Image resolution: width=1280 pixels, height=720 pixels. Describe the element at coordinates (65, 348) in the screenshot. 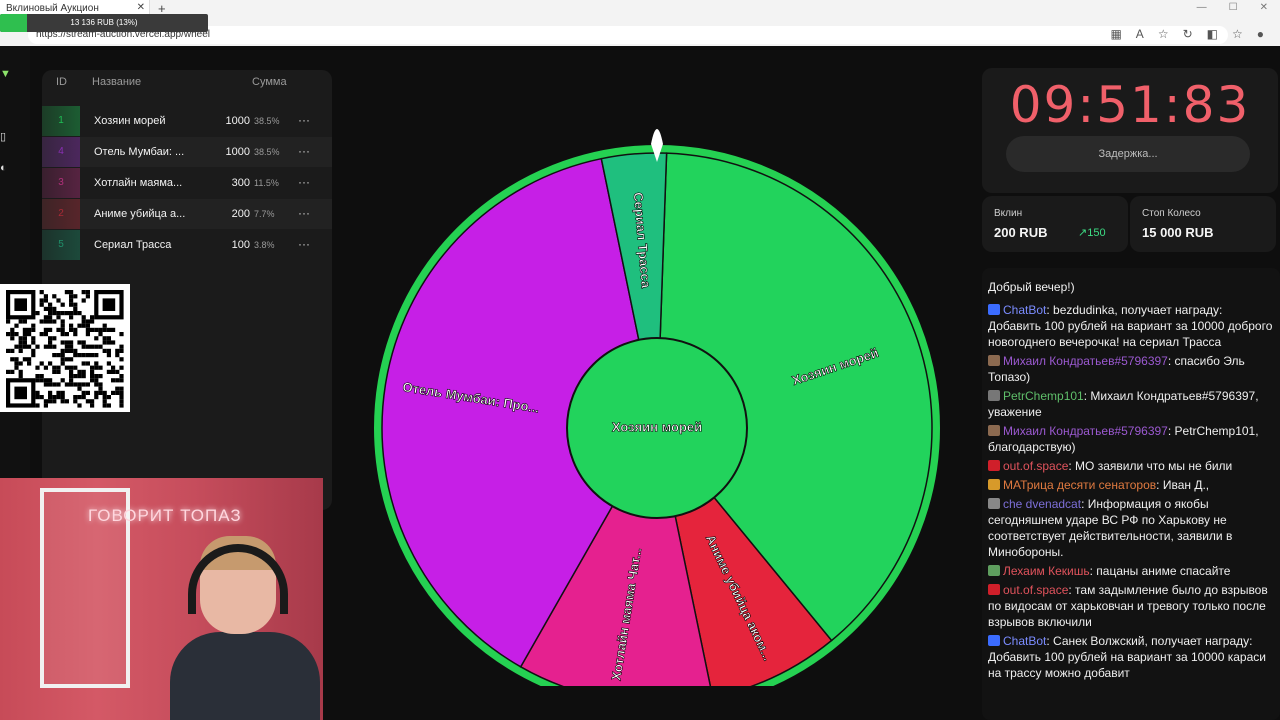

I see `qr-code` at that location.